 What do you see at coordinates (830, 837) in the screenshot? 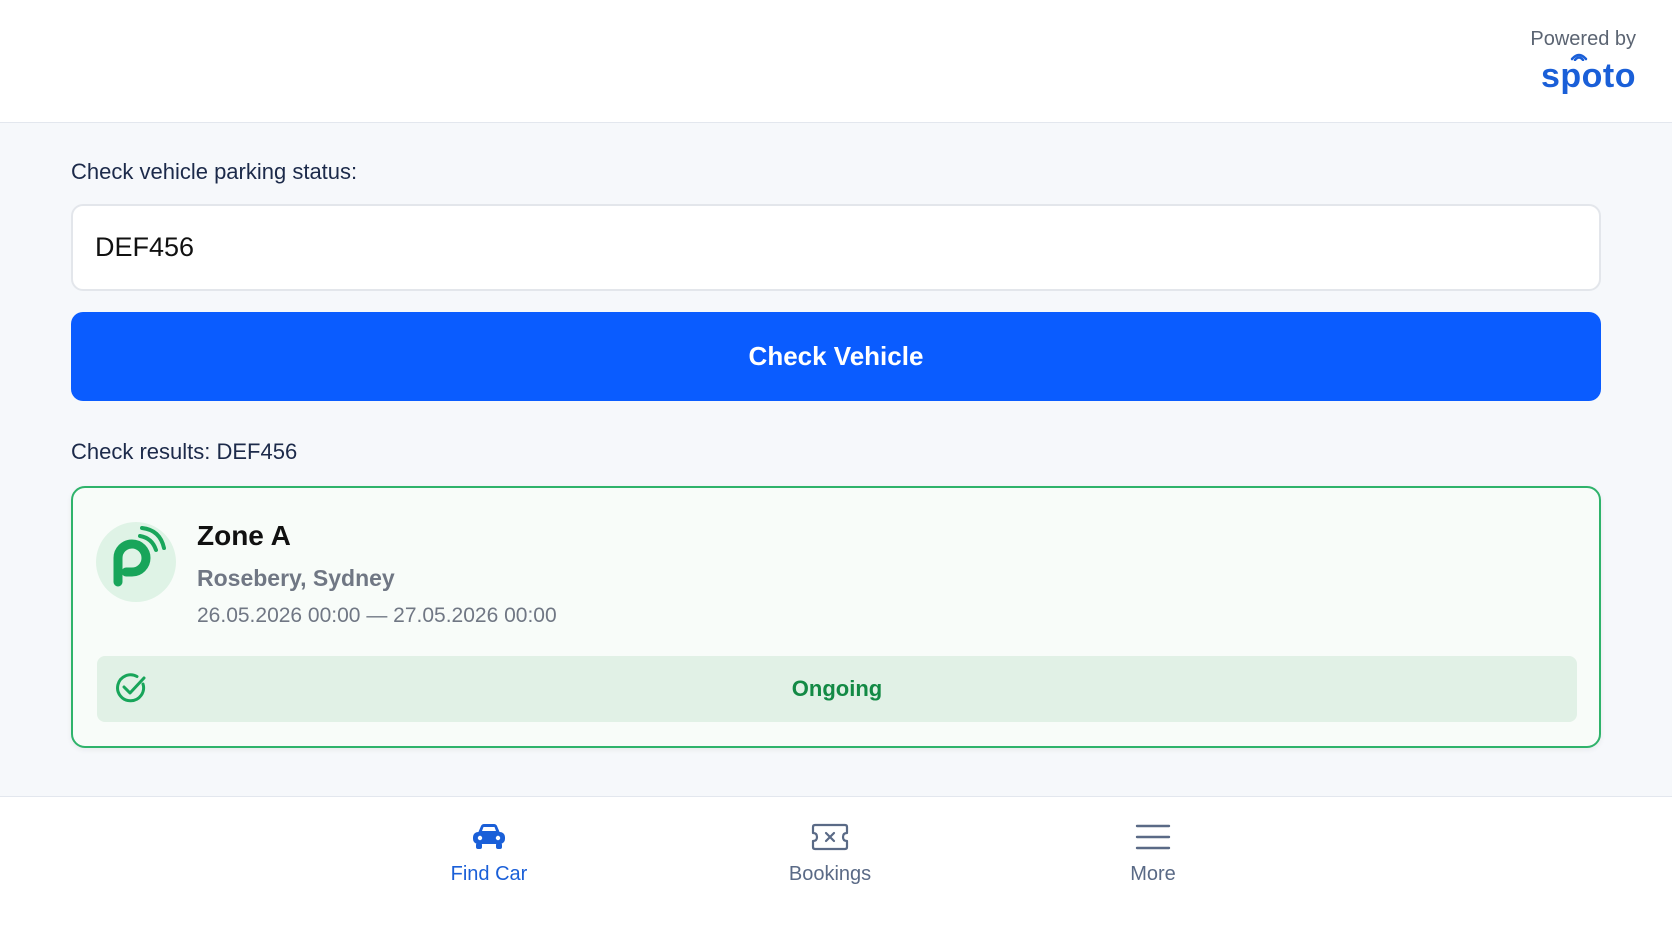
I see `ticket-icon` at bounding box center [830, 837].